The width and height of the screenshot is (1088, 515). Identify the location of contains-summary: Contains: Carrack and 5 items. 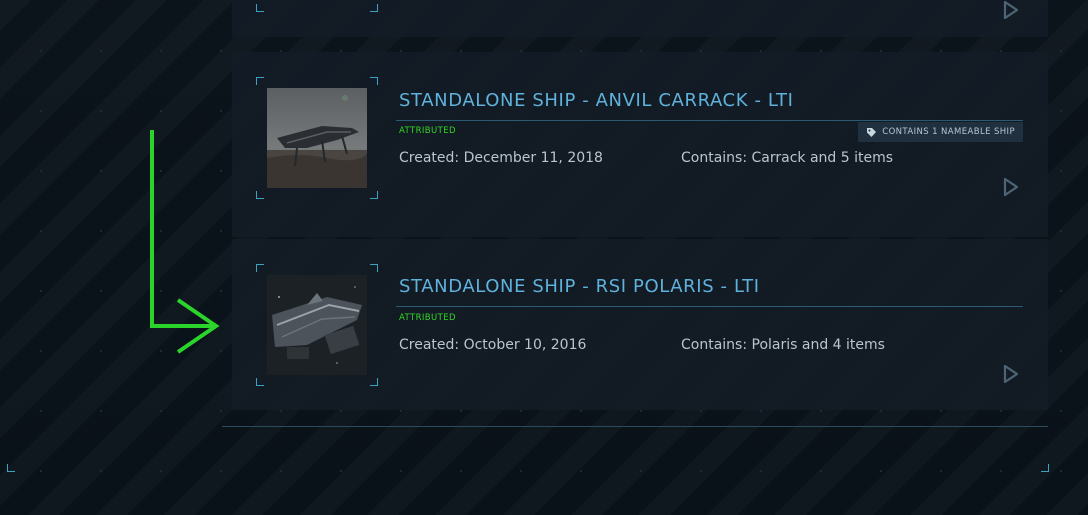
(787, 158).